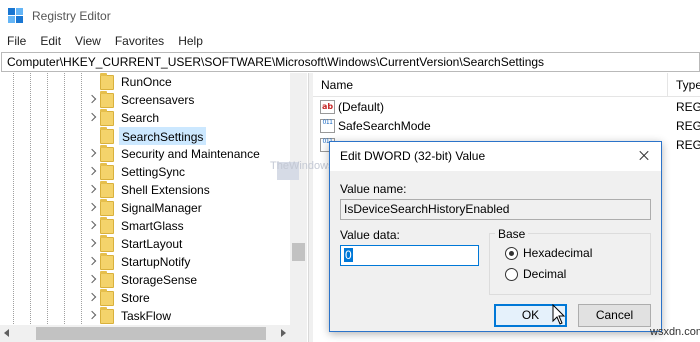 This screenshot has height=342, width=700. I want to click on tree-item: Search, so click(145, 118).